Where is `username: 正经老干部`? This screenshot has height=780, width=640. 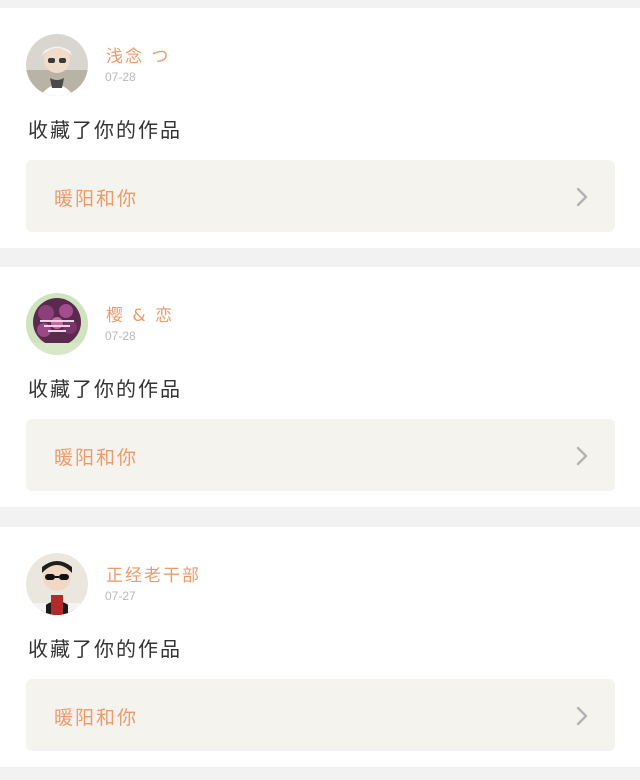 username: 正经老干部 is located at coordinates (153, 573).